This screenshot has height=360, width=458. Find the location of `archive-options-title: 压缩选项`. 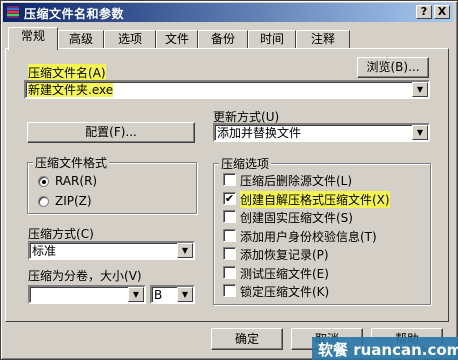

archive-options-title: 压缩选项 is located at coordinates (245, 163).